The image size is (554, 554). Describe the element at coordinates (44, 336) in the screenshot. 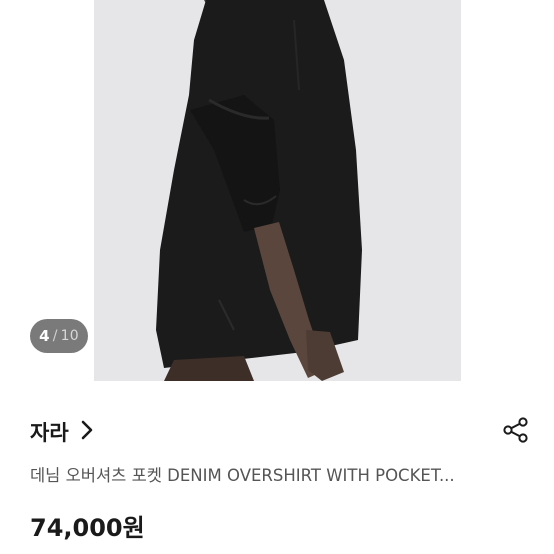

I see `image-counter-current: 4` at that location.